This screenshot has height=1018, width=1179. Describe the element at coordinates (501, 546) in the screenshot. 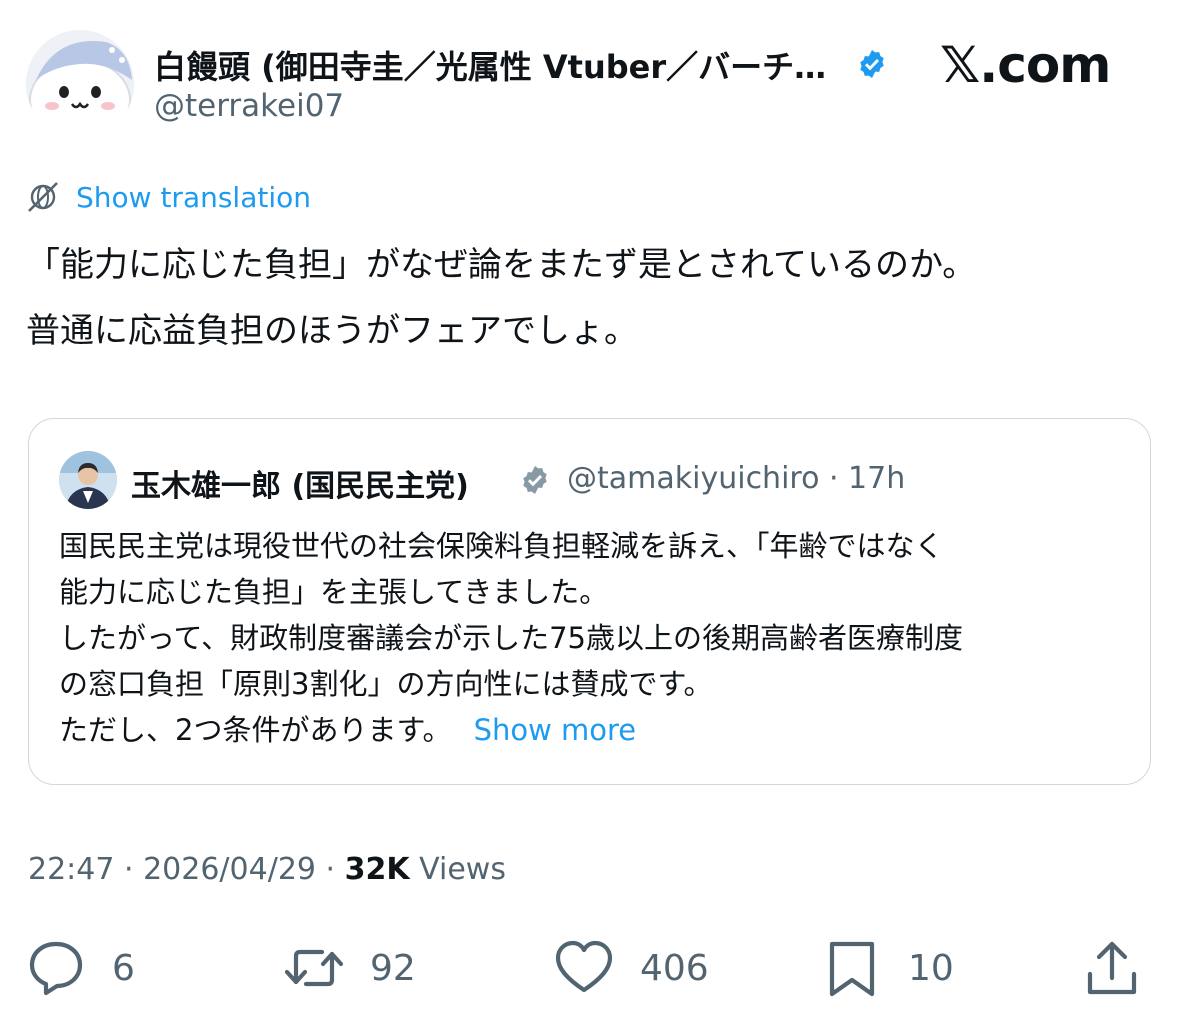

I see `quoted-text-line: 国民民主党は現役世代の社会保険料負担軽減を訴え、「年齢ではなく` at that location.